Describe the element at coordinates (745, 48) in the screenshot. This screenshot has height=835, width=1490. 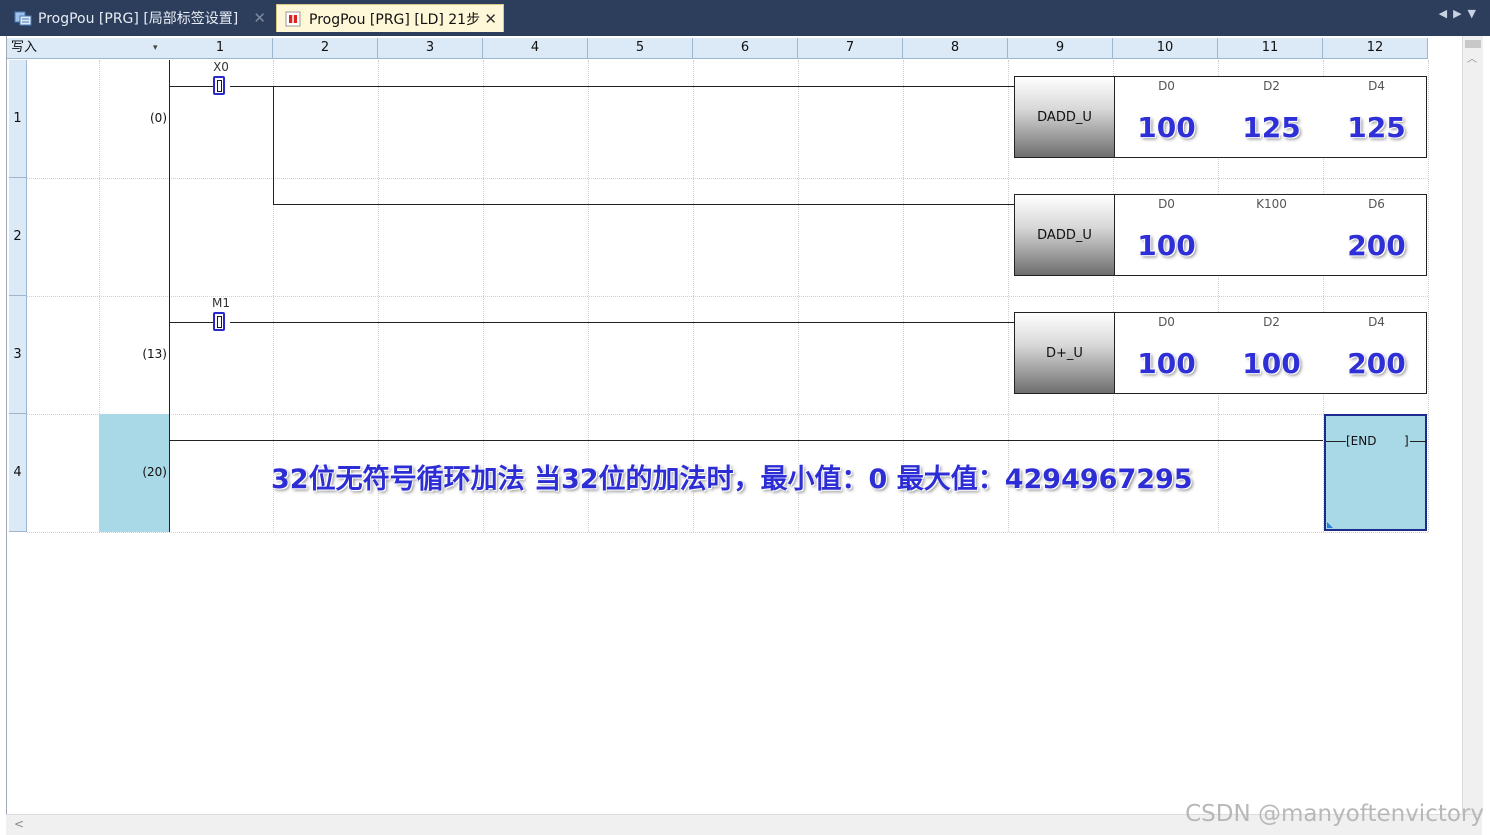
I see `column-header-6: 6` at that location.